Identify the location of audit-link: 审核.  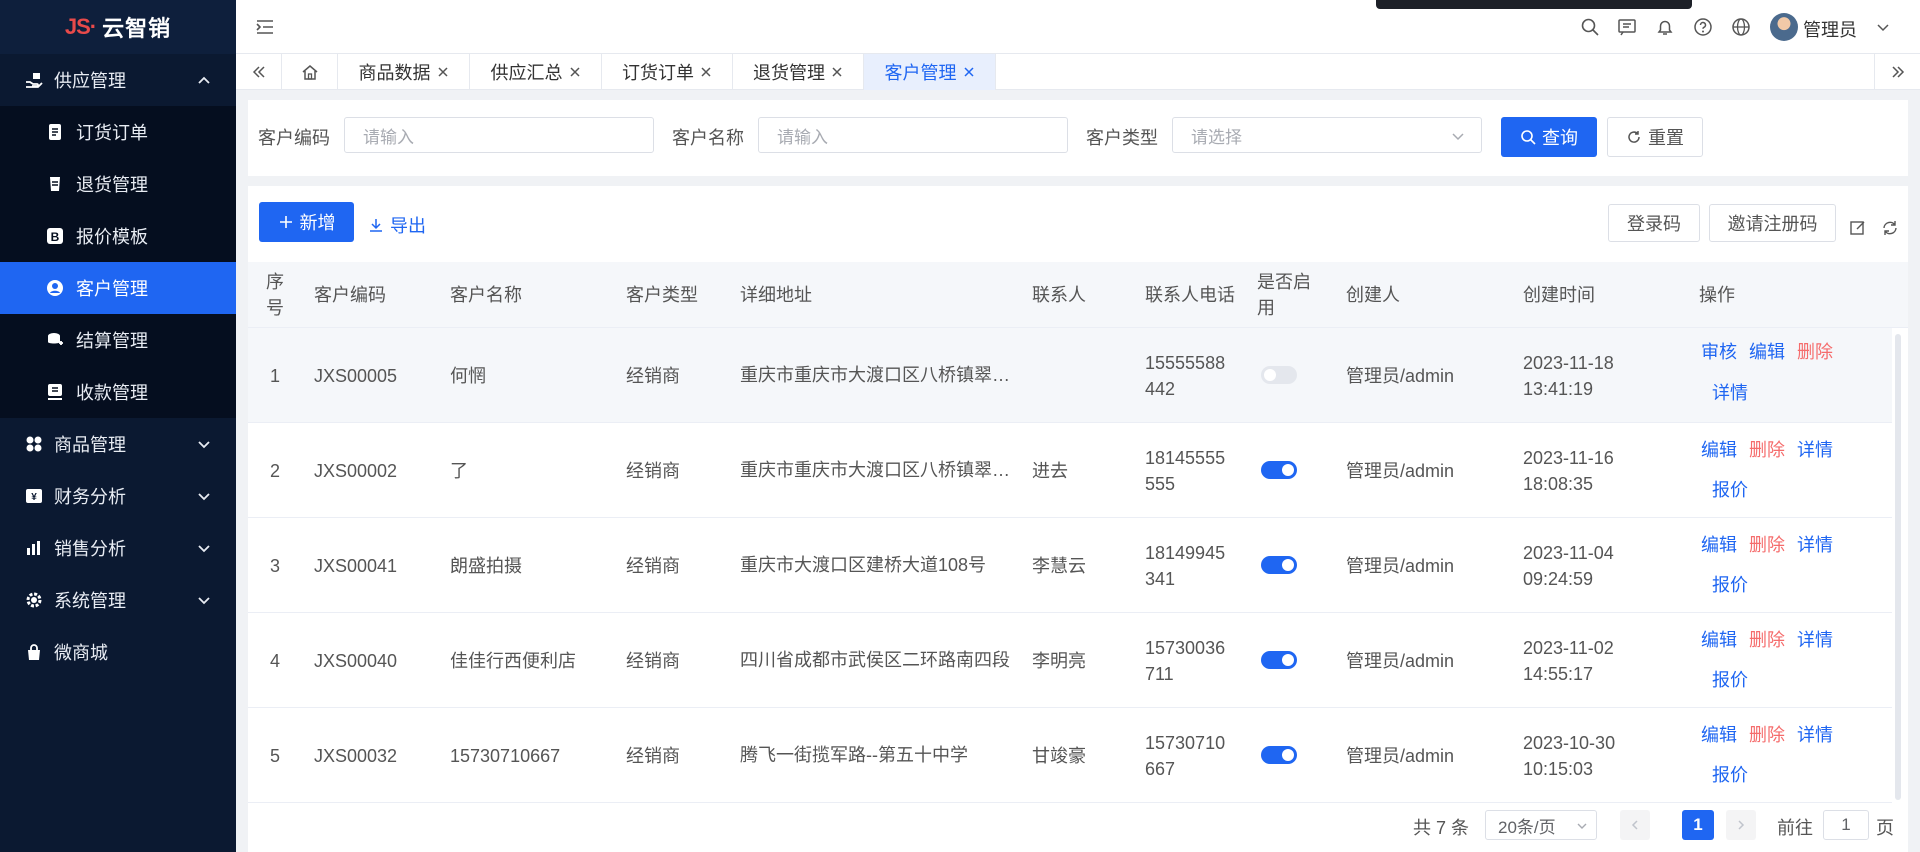
(1719, 351).